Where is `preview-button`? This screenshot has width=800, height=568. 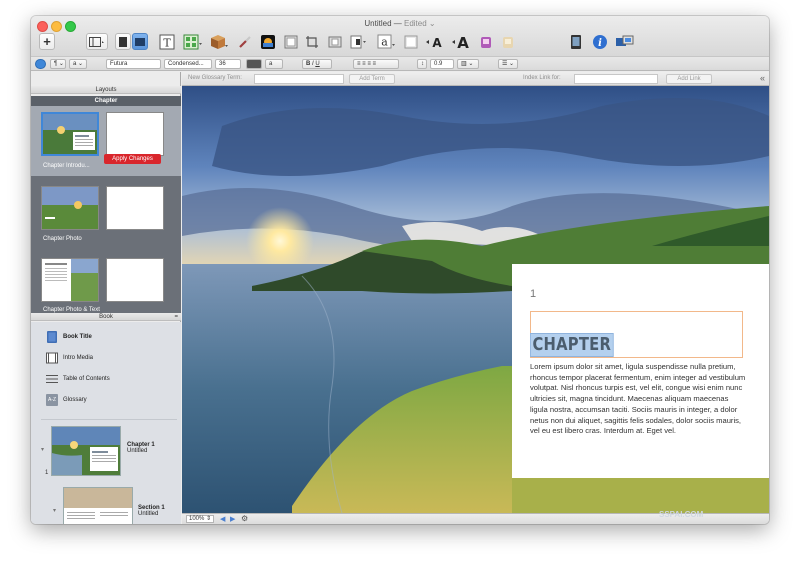
preview-button is located at coordinates (576, 41).